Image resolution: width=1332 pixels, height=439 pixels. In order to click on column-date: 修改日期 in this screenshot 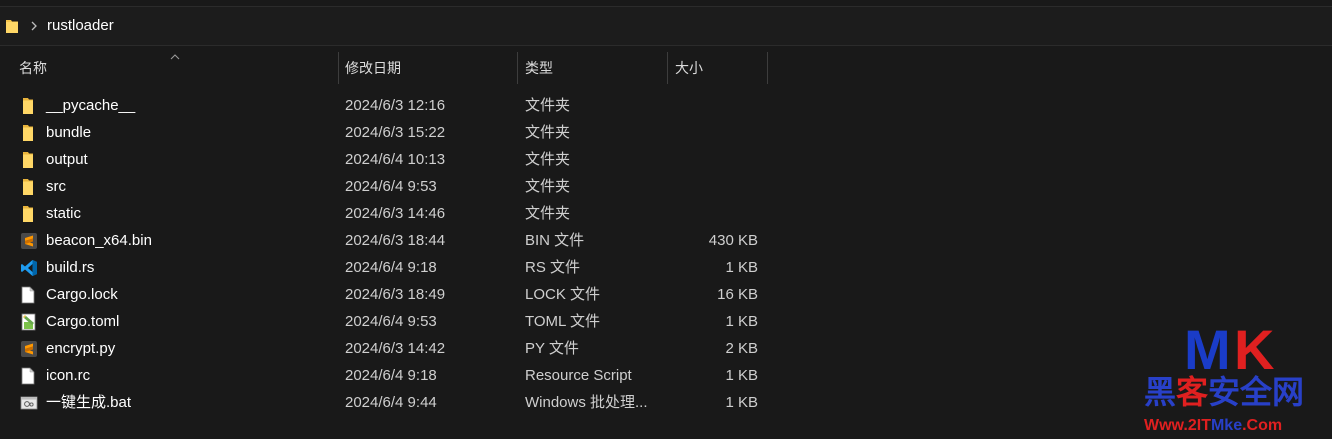, I will do `click(373, 68)`.